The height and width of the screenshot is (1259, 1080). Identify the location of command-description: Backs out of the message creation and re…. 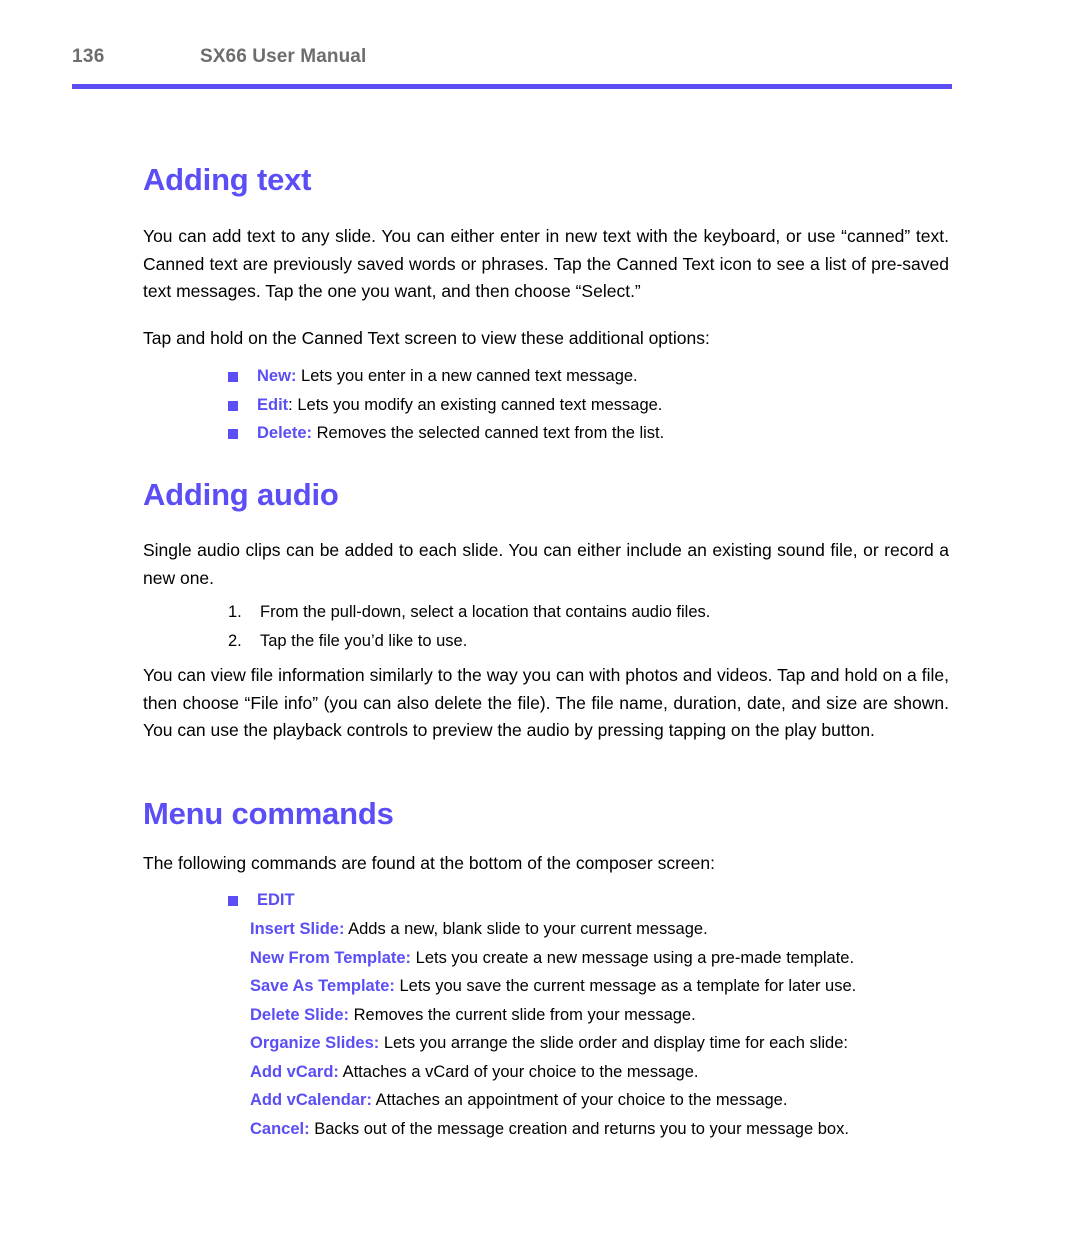
(579, 1128).